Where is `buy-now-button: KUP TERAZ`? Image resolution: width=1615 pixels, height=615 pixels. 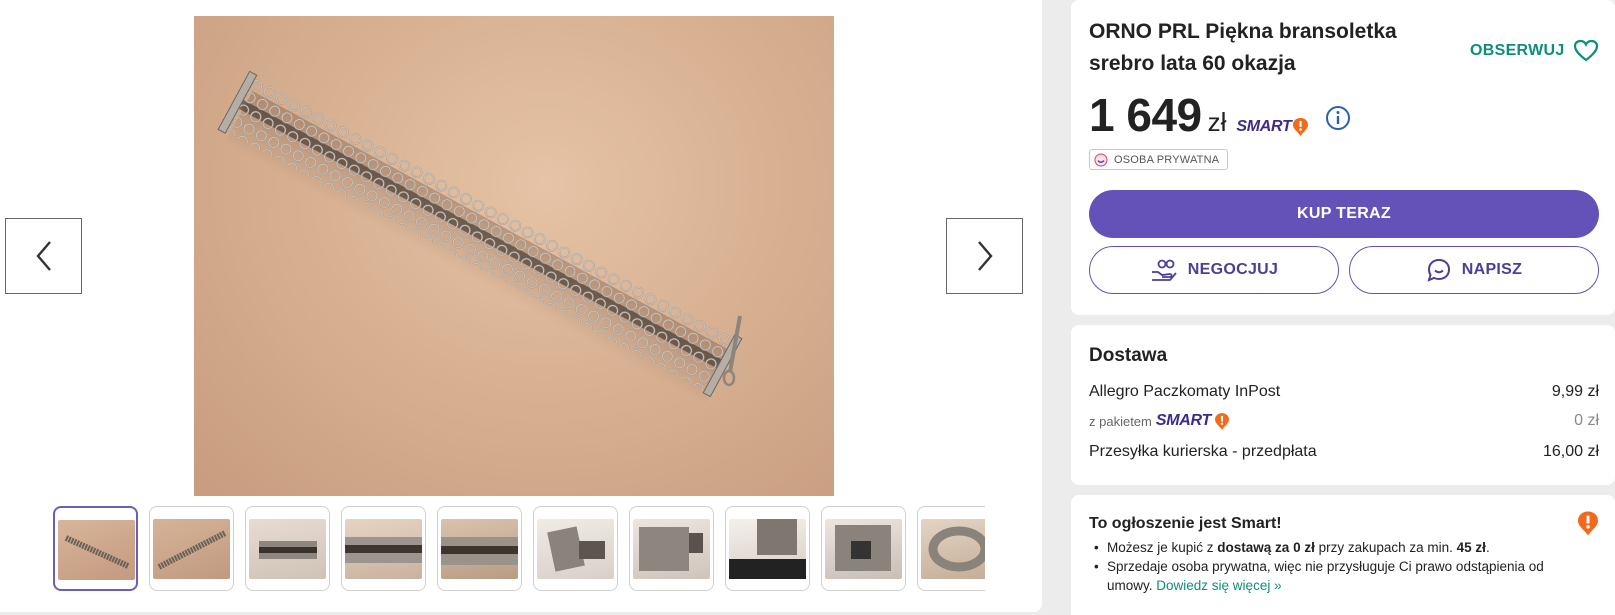
buy-now-button: KUP TERAZ is located at coordinates (1344, 214).